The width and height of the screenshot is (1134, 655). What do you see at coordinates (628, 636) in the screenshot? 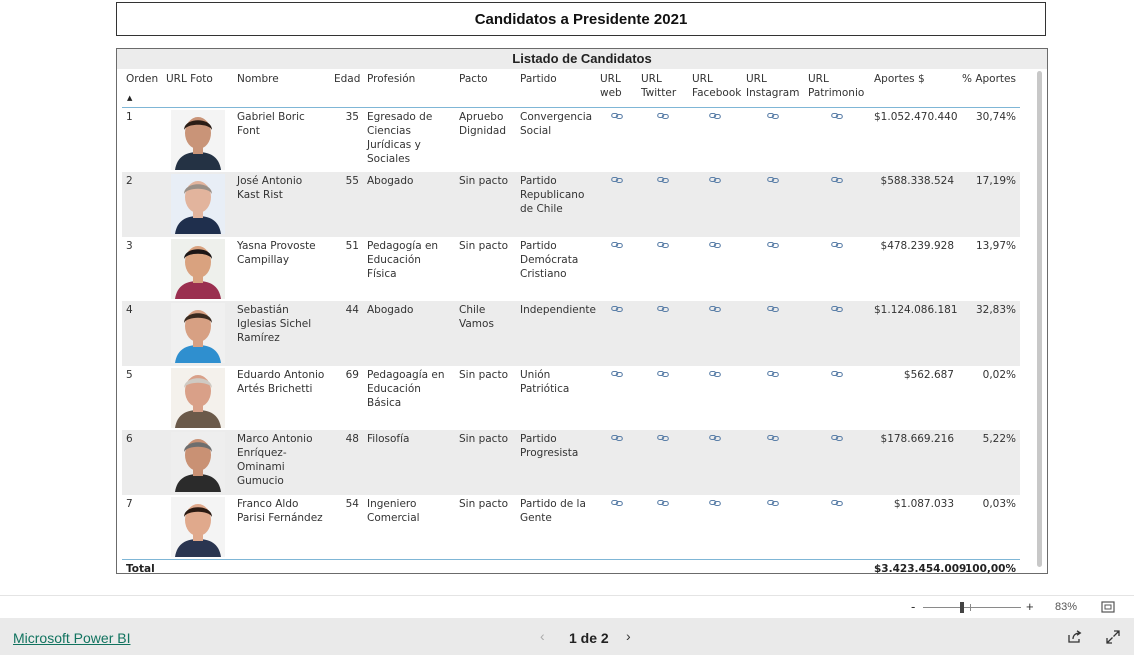
I see `next-page-button: ›` at bounding box center [628, 636].